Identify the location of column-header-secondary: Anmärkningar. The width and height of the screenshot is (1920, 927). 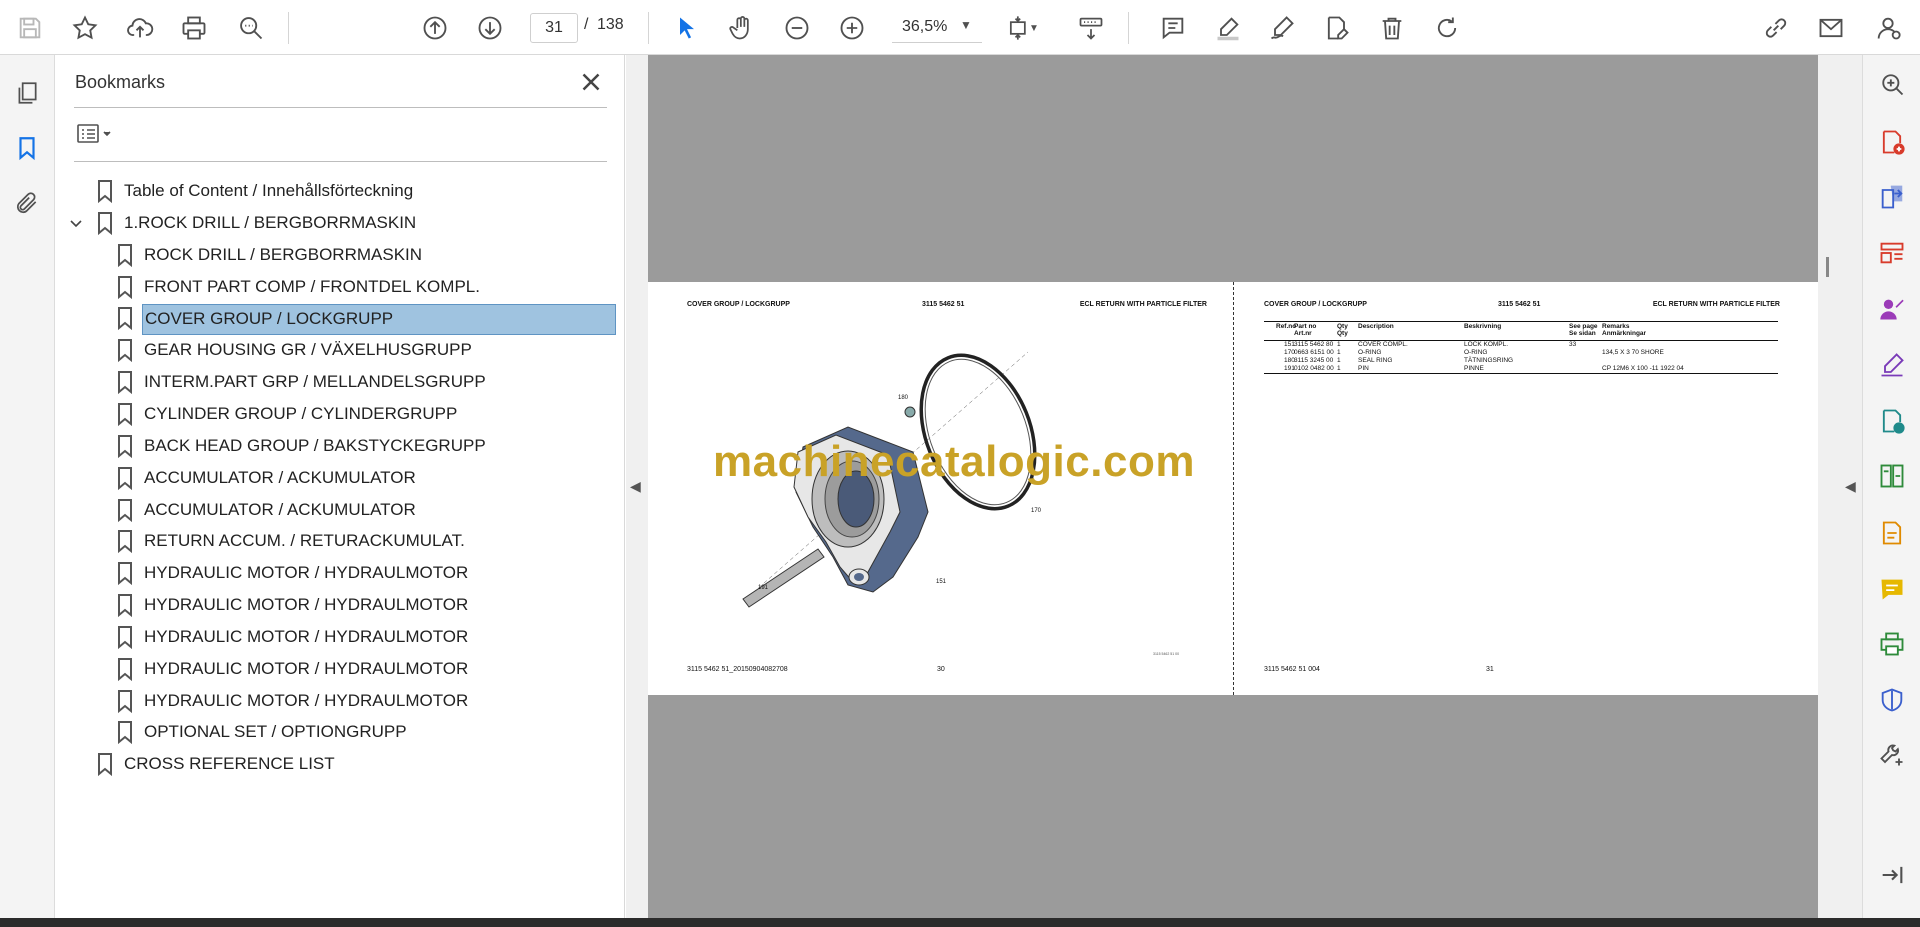
(1624, 333).